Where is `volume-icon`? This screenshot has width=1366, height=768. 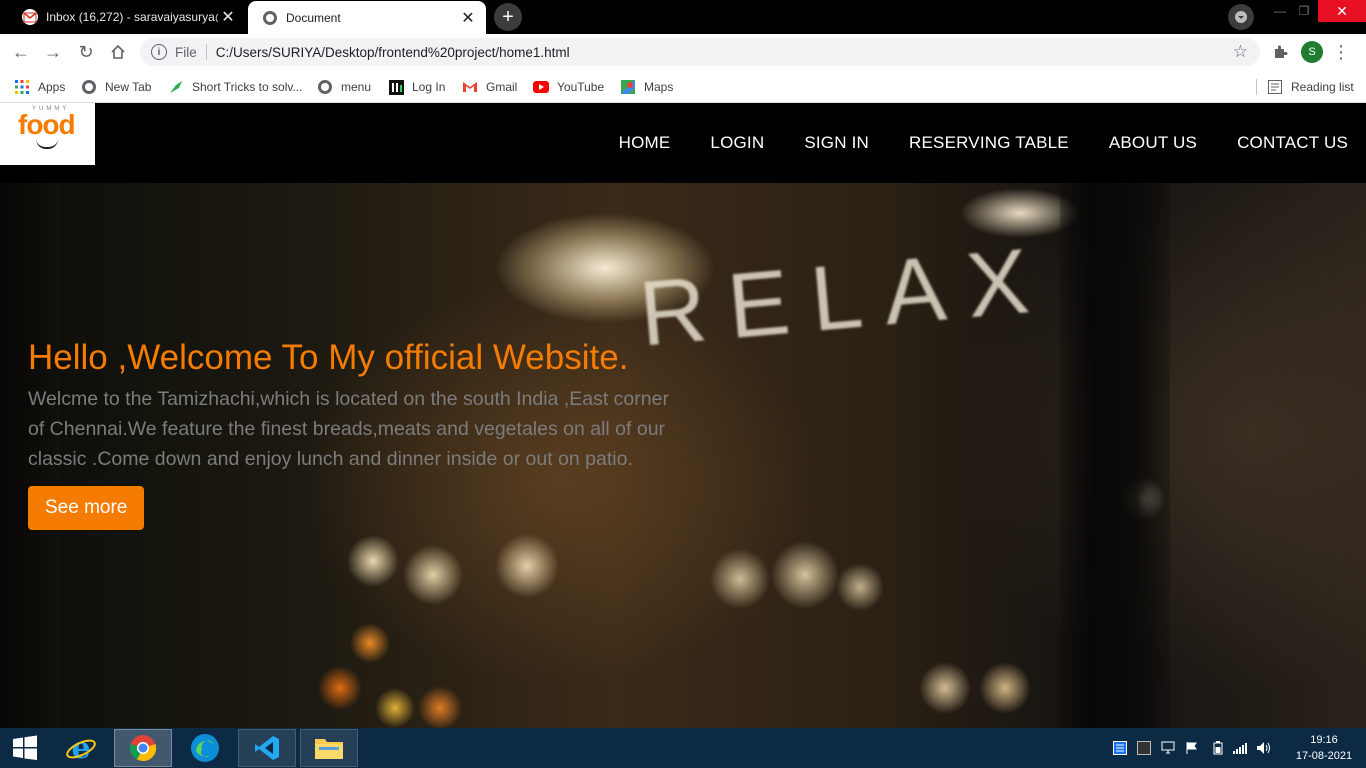
volume-icon is located at coordinates (1264, 748).